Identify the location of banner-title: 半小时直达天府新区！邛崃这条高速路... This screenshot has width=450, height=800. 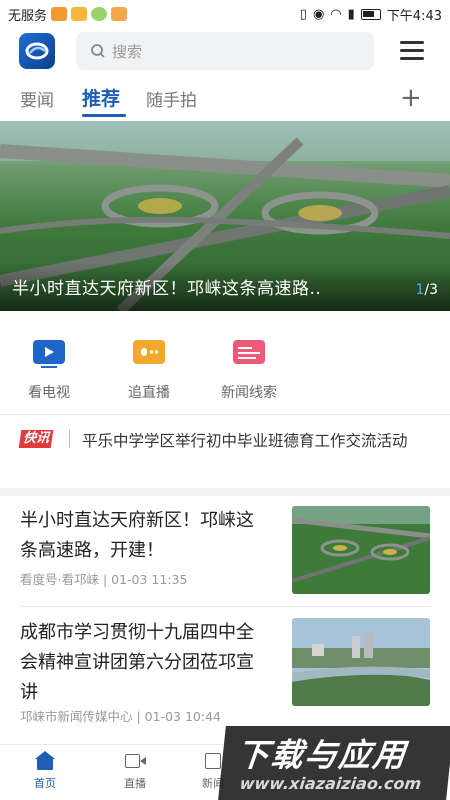
(166, 286).